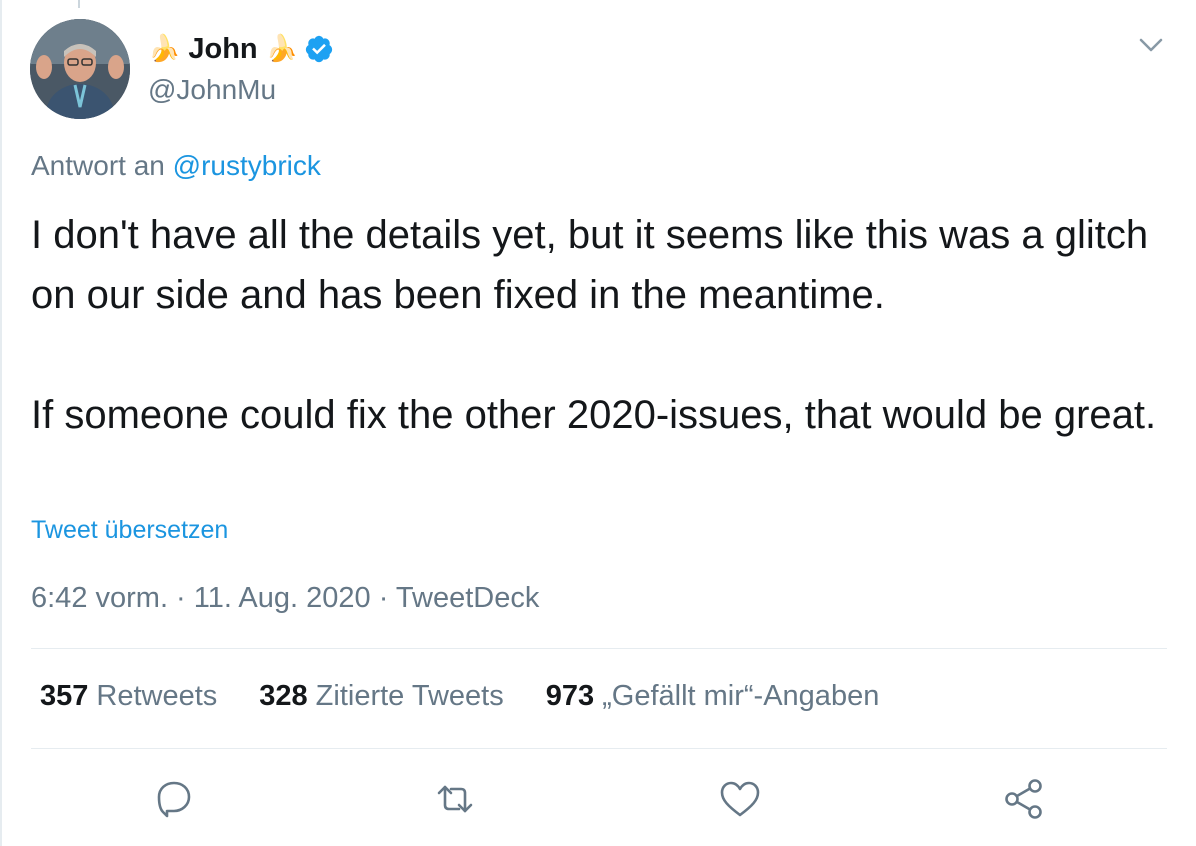 This screenshot has height=846, width=1196. I want to click on author-block: 🍌 John 🍌 @JohnMu, so click(241, 66).